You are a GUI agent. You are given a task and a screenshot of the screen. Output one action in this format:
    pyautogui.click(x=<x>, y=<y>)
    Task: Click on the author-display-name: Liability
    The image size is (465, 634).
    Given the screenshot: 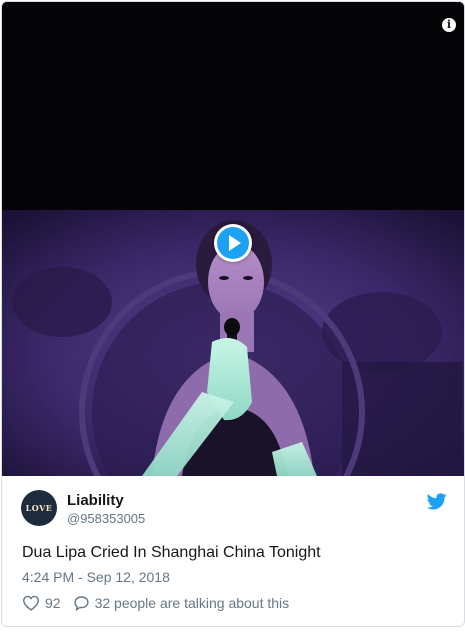 What is the action you would take?
    pyautogui.click(x=95, y=500)
    